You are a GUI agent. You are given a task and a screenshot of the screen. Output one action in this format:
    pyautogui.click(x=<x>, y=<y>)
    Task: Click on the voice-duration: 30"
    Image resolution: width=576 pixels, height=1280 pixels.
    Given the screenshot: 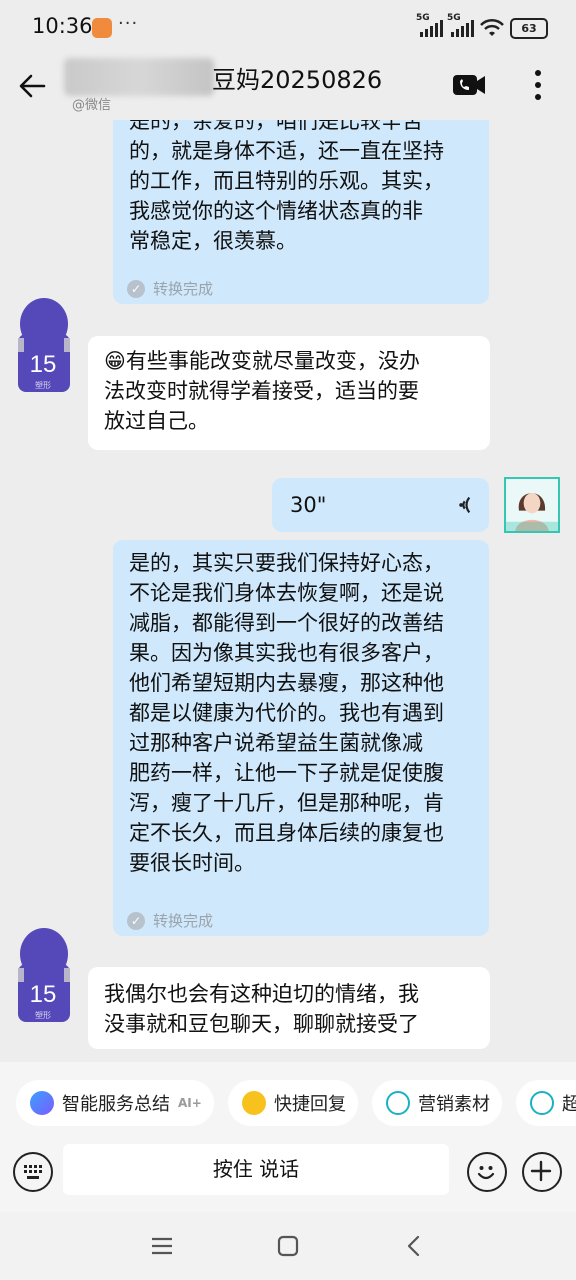 What is the action you would take?
    pyautogui.click(x=308, y=505)
    